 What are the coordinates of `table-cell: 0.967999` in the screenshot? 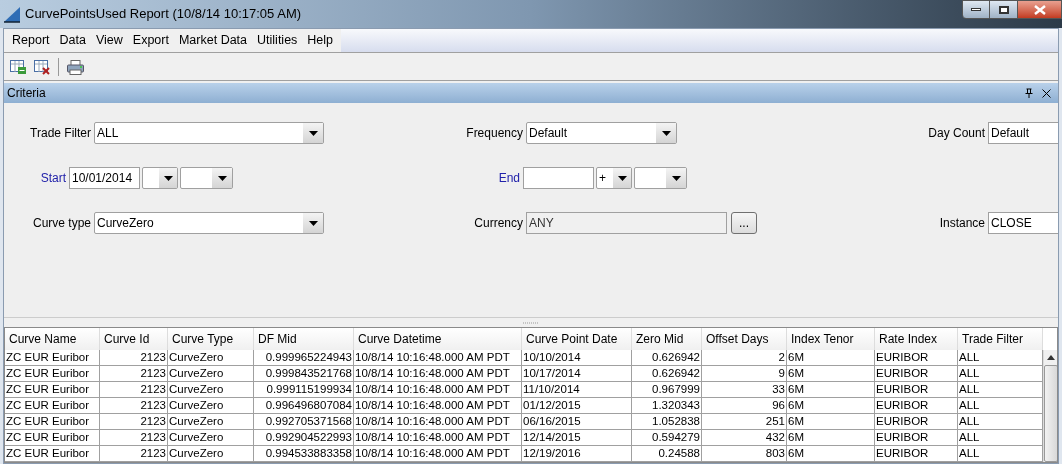 It's located at (667, 389).